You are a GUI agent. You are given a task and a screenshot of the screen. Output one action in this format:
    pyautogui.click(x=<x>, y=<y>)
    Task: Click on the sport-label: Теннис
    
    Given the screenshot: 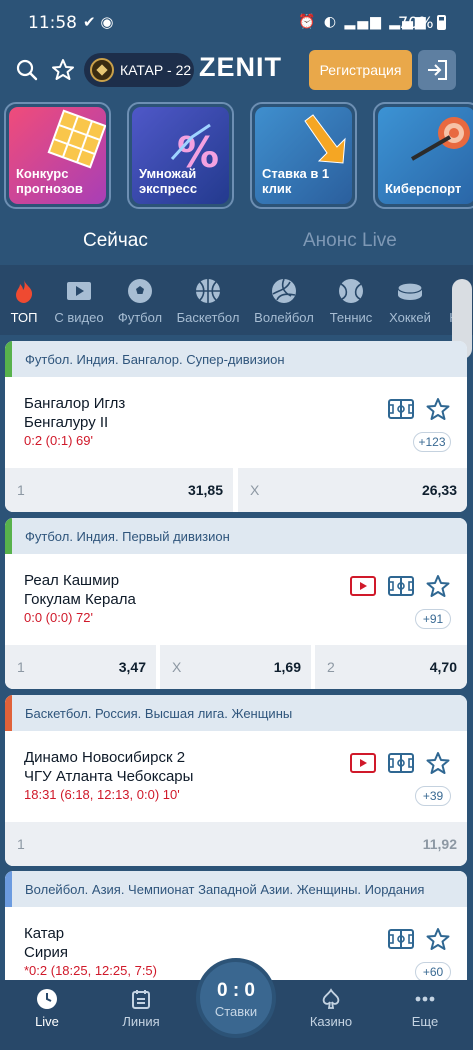 What is the action you would take?
    pyautogui.click(x=351, y=317)
    